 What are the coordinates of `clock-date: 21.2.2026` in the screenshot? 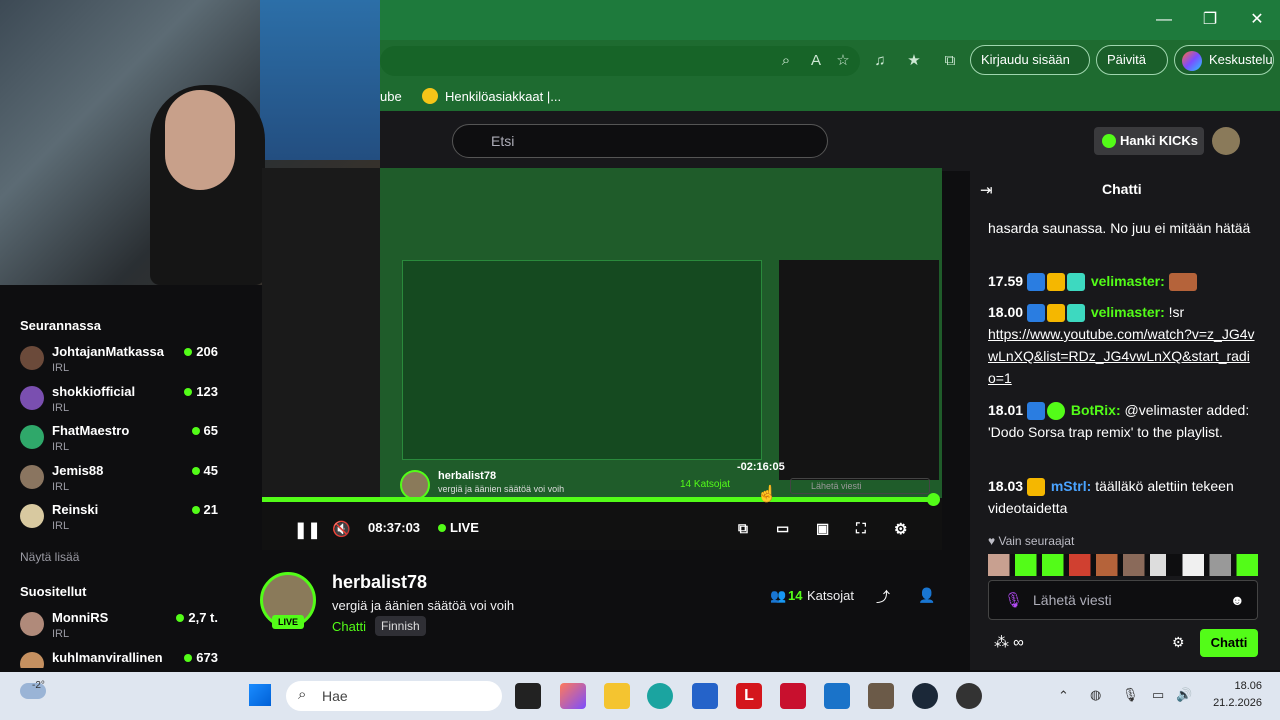 It's located at (1231, 703).